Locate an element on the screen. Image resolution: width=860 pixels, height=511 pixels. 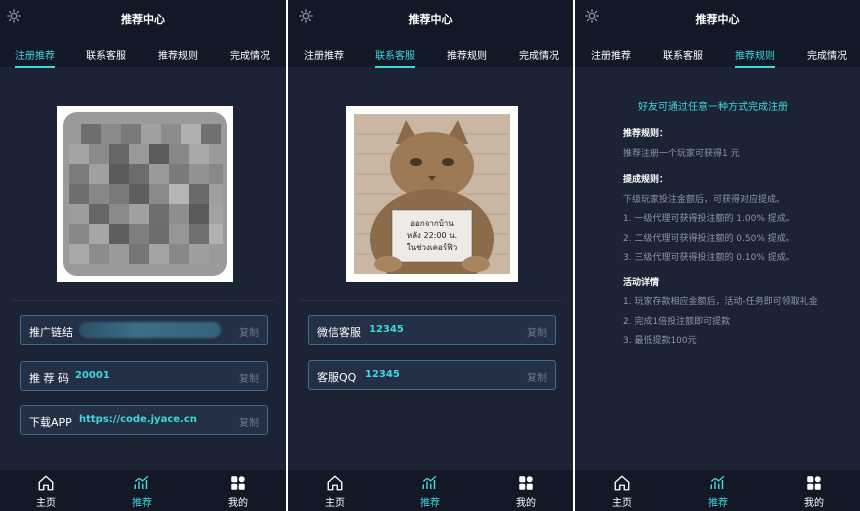
section-title-commission-rules: 提成规则： is located at coordinates (646, 180).